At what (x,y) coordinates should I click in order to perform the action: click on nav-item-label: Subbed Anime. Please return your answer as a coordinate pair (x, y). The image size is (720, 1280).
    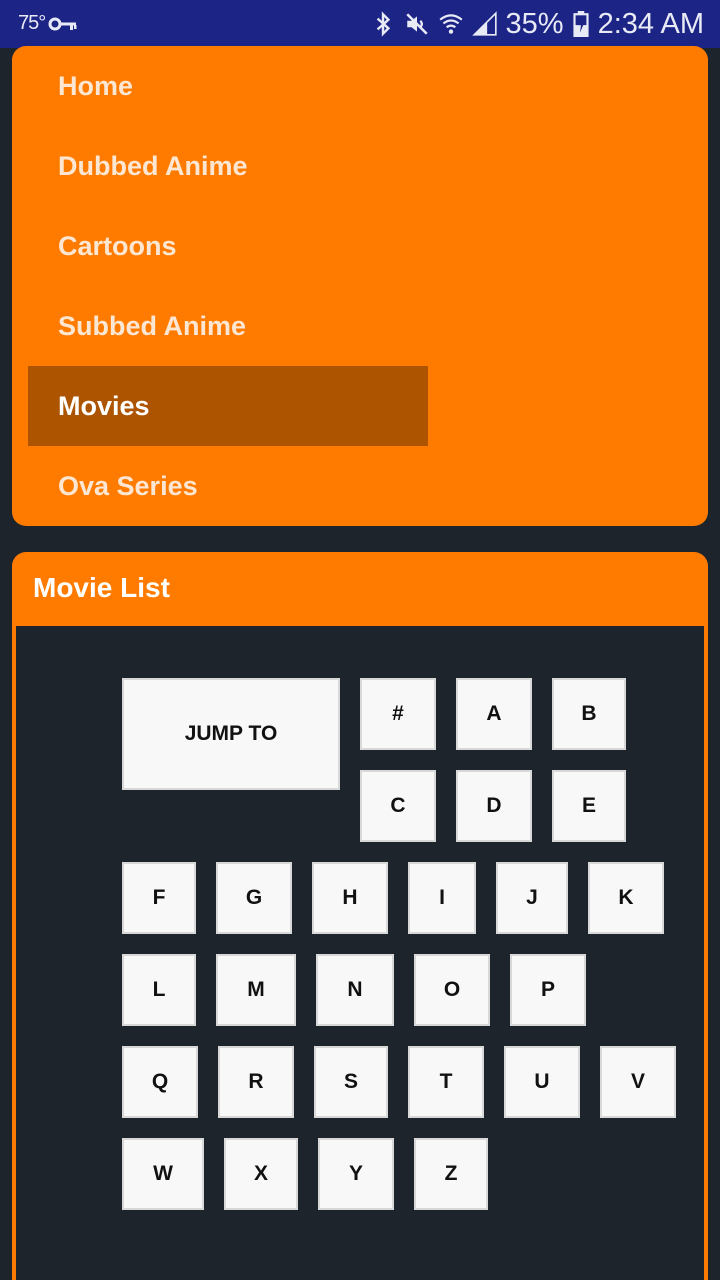
    Looking at the image, I should click on (152, 325).